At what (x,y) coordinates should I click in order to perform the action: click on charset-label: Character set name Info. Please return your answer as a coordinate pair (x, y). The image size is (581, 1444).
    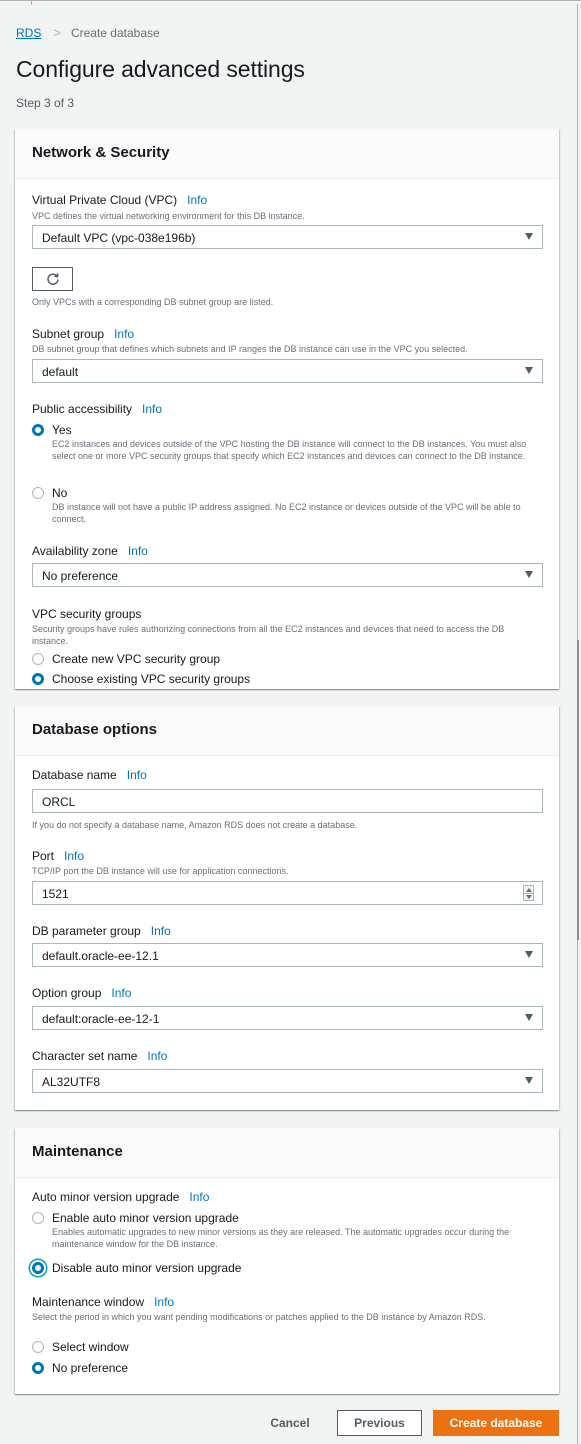
    Looking at the image, I should click on (99, 1056).